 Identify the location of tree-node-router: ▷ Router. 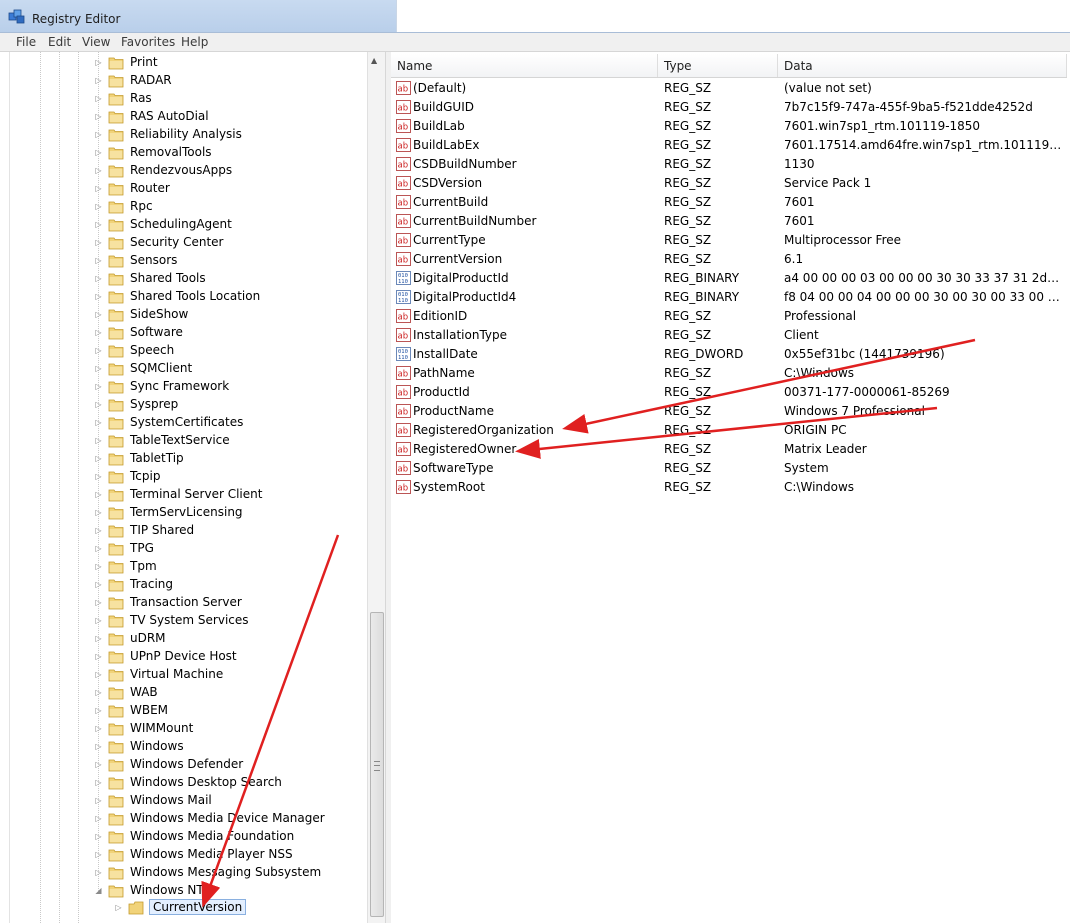
(184, 189).